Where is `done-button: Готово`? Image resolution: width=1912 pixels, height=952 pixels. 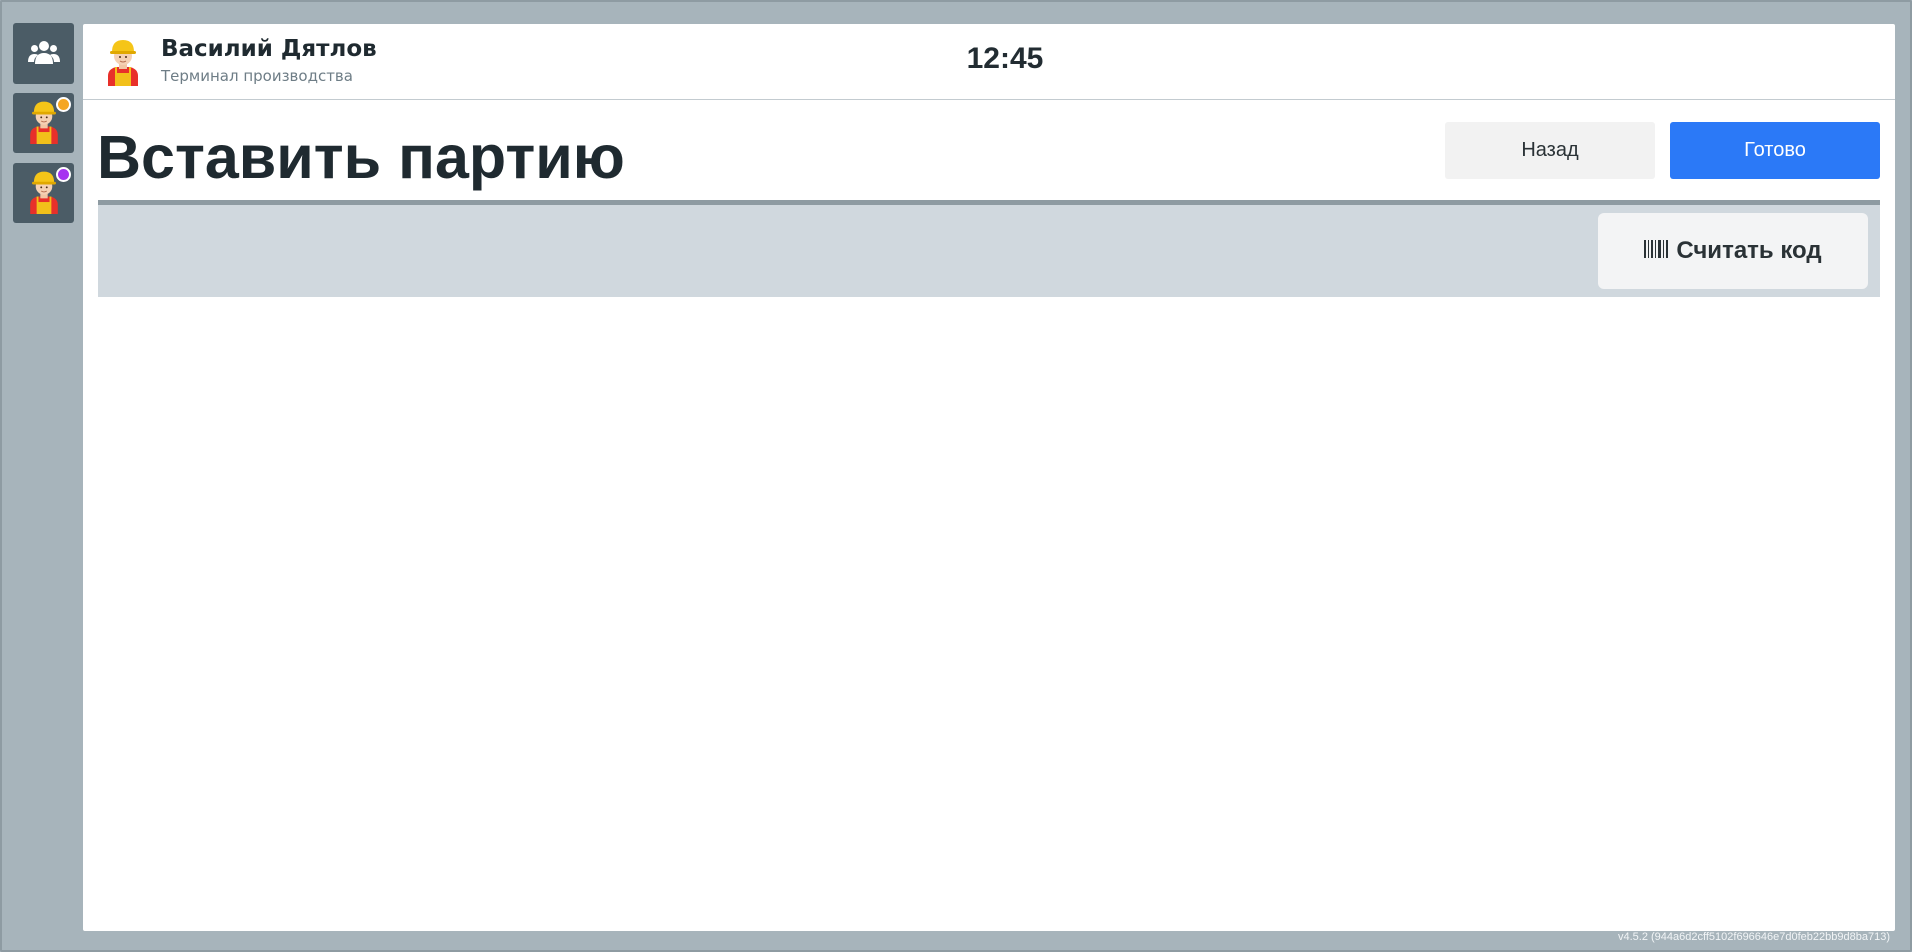
done-button: Готово is located at coordinates (1775, 150).